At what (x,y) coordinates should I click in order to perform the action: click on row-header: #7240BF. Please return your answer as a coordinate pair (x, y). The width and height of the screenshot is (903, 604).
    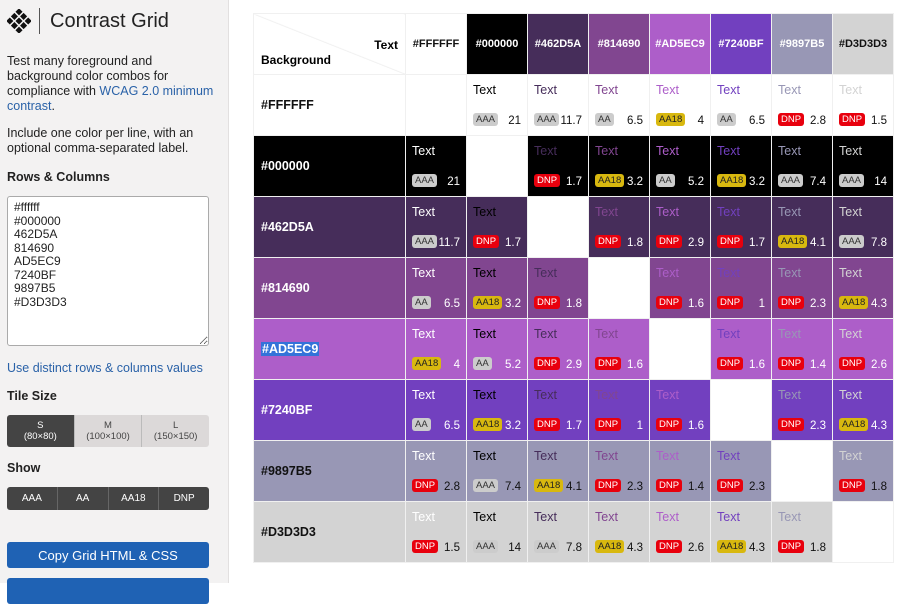
    Looking at the image, I should click on (329, 410).